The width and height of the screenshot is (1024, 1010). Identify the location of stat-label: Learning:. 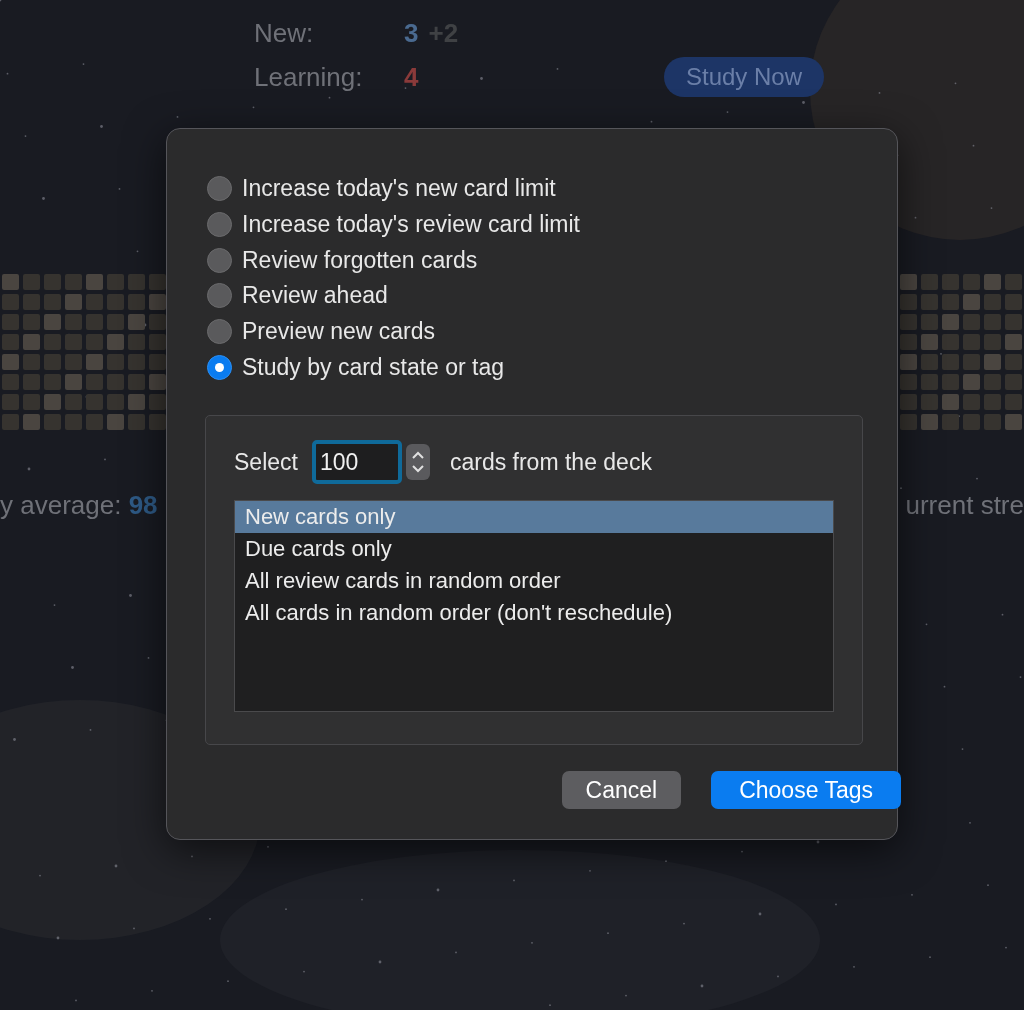
(309, 77).